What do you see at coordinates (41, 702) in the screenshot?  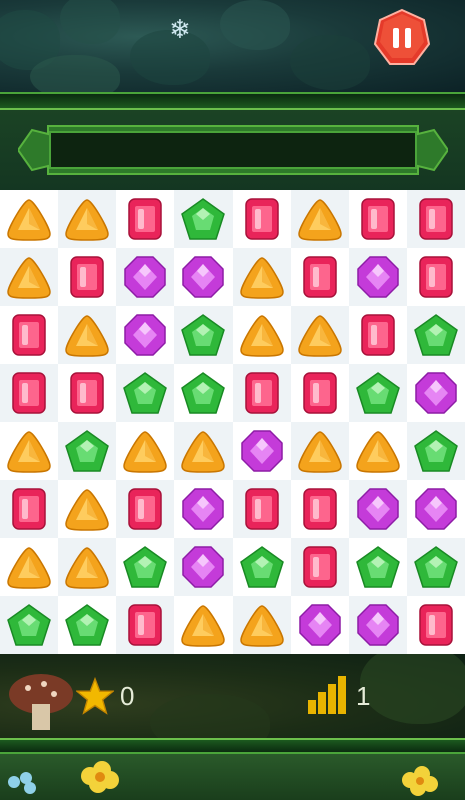 I see `mushroom-decoration` at bounding box center [41, 702].